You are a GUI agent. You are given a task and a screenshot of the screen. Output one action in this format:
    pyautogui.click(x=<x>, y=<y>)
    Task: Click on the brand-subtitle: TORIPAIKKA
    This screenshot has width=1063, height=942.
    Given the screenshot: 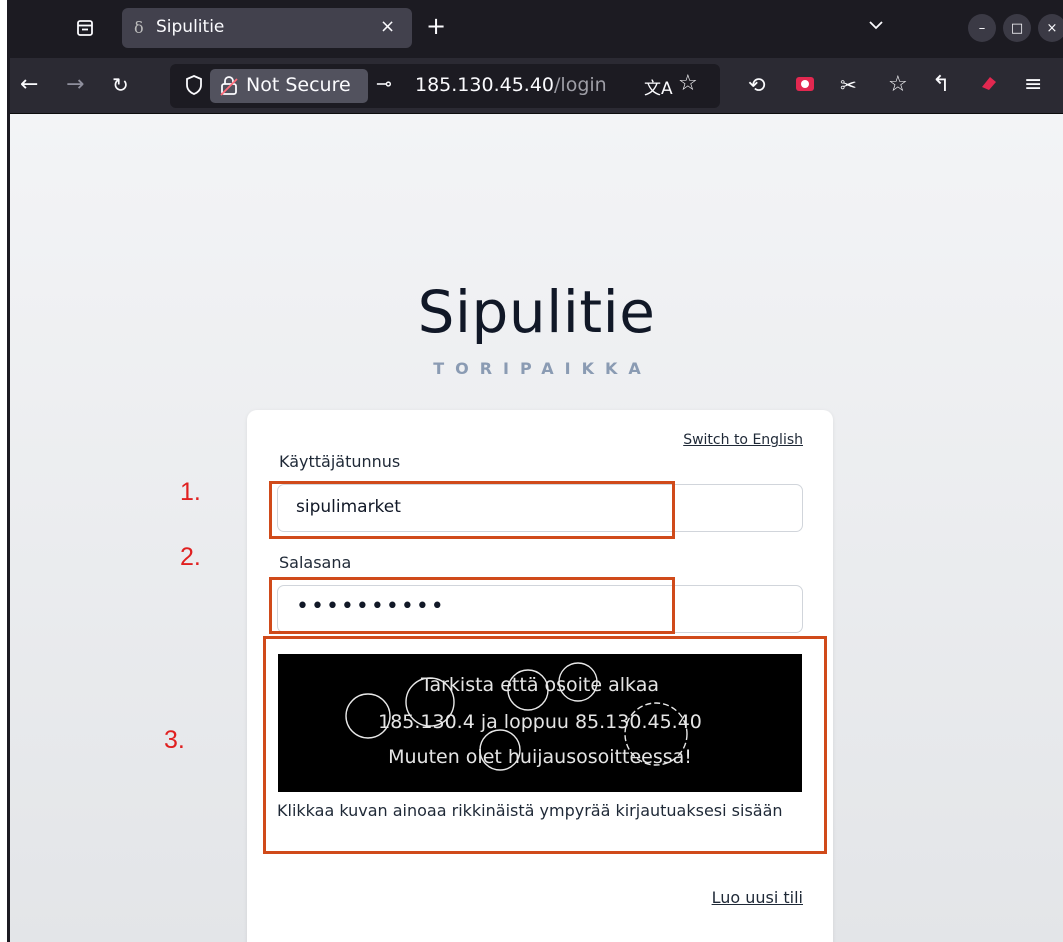 What is the action you would take?
    pyautogui.click(x=542, y=368)
    